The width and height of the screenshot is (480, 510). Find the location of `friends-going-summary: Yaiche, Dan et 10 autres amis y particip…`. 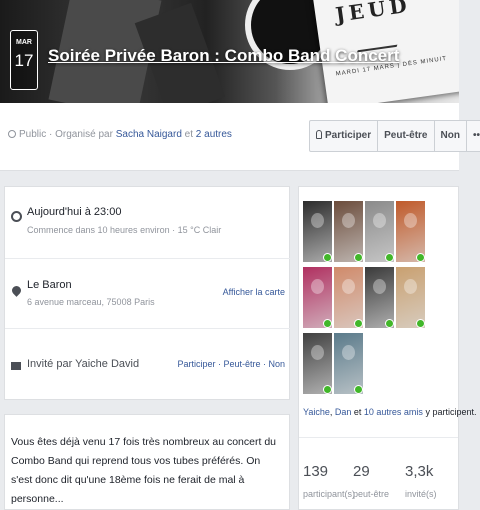

friends-going-summary: Yaiche, Dan et 10 autres amis y particip… is located at coordinates (389, 412).